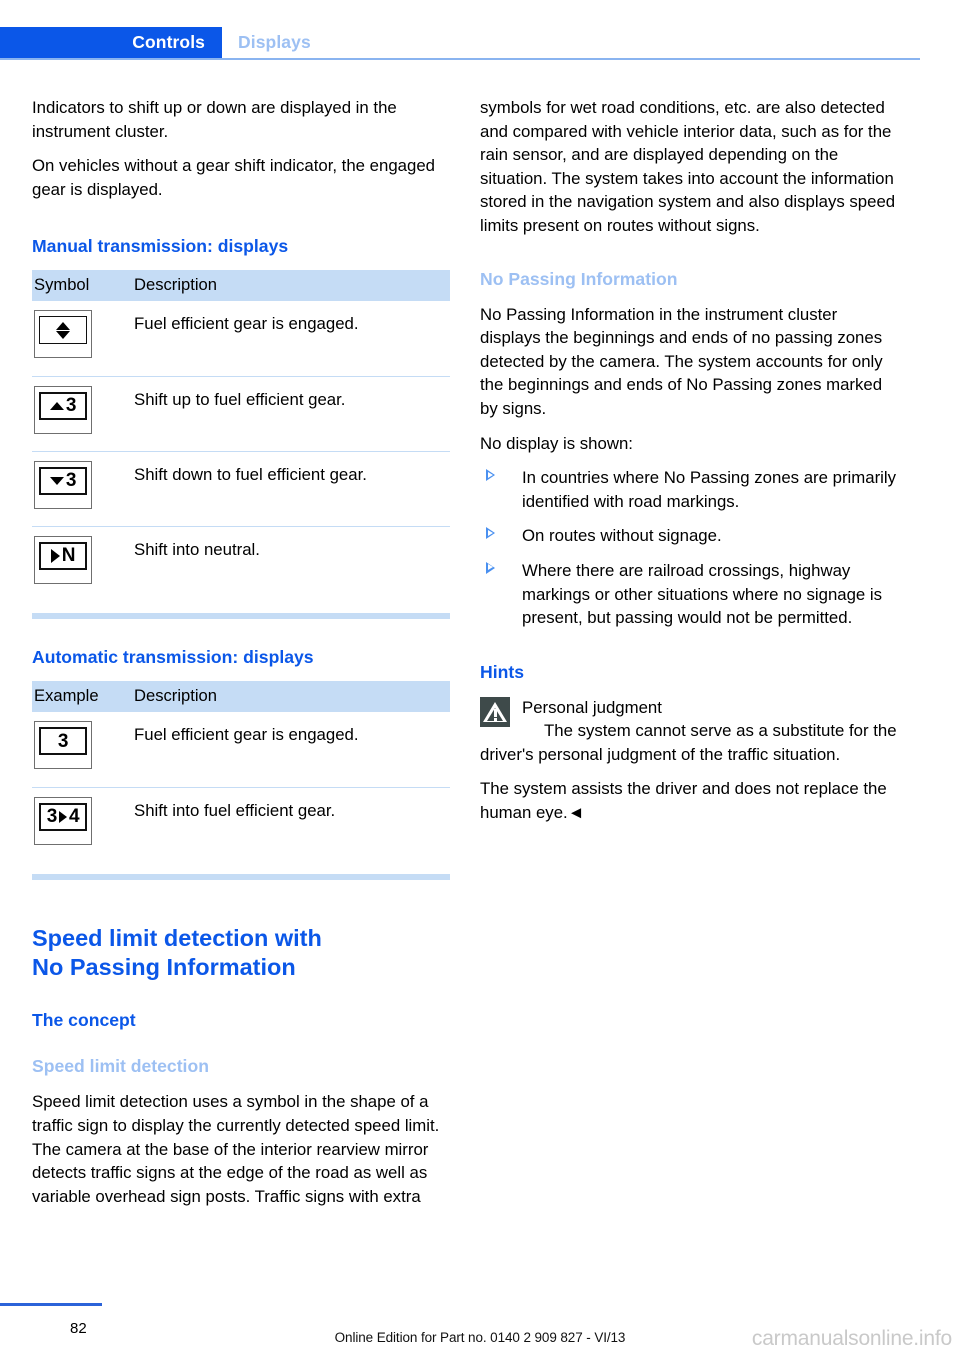 This screenshot has height=1362, width=960. Describe the element at coordinates (851, 1338) in the screenshot. I see `watermark: carmanualsonline.info` at that location.